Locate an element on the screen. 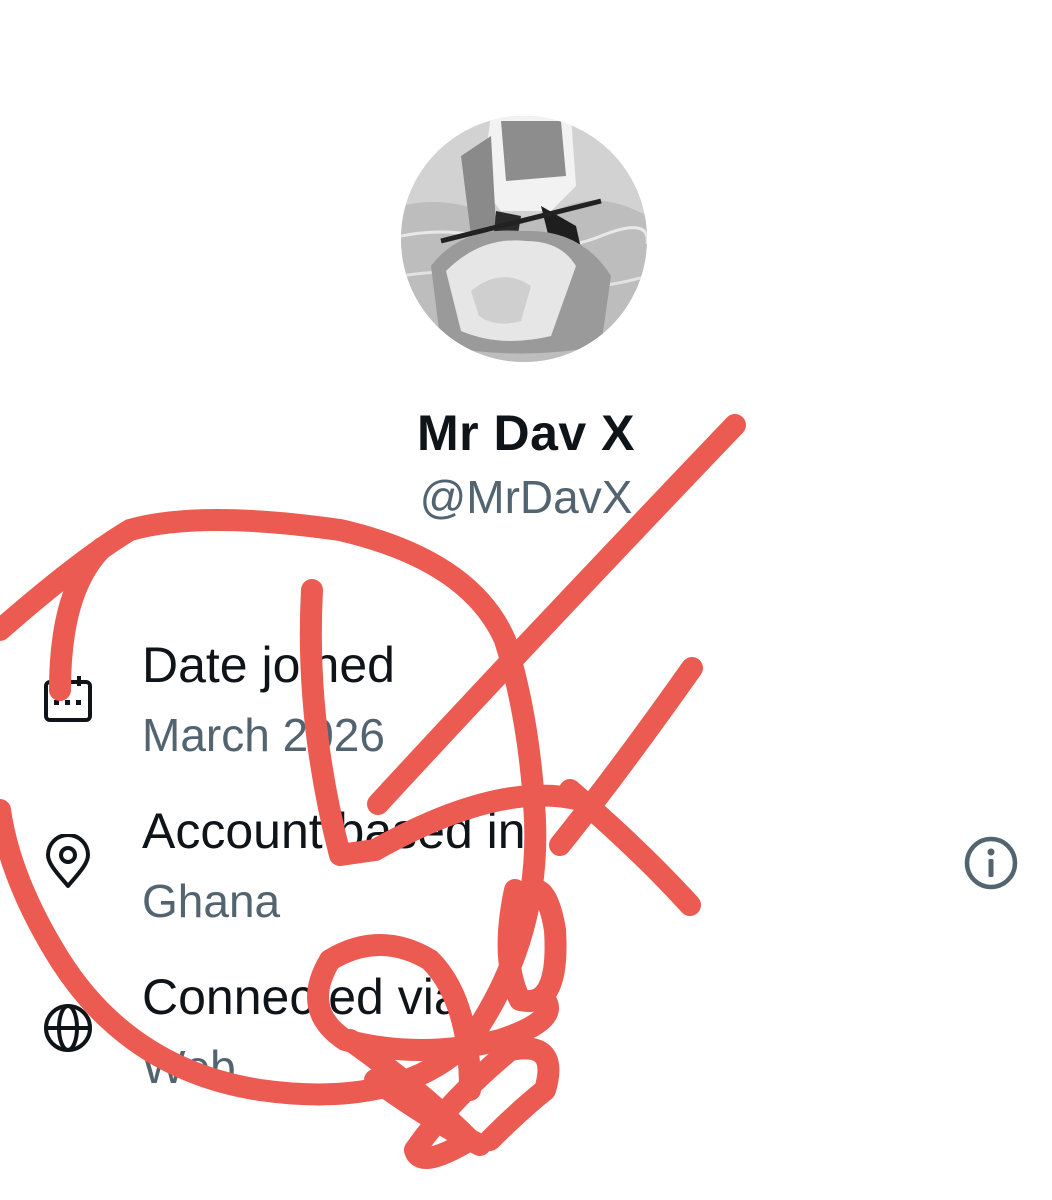  avatar-photo is located at coordinates (524, 239).